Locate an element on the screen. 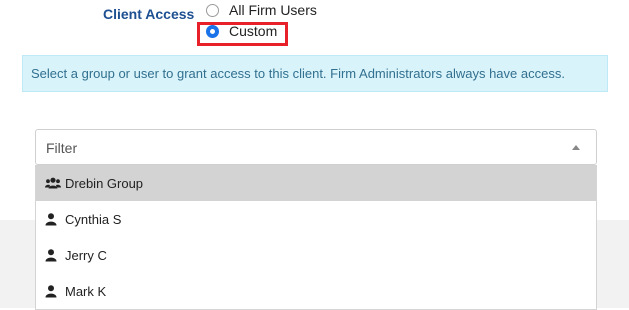  dropdown-item-label: Cynthia S is located at coordinates (93, 219).